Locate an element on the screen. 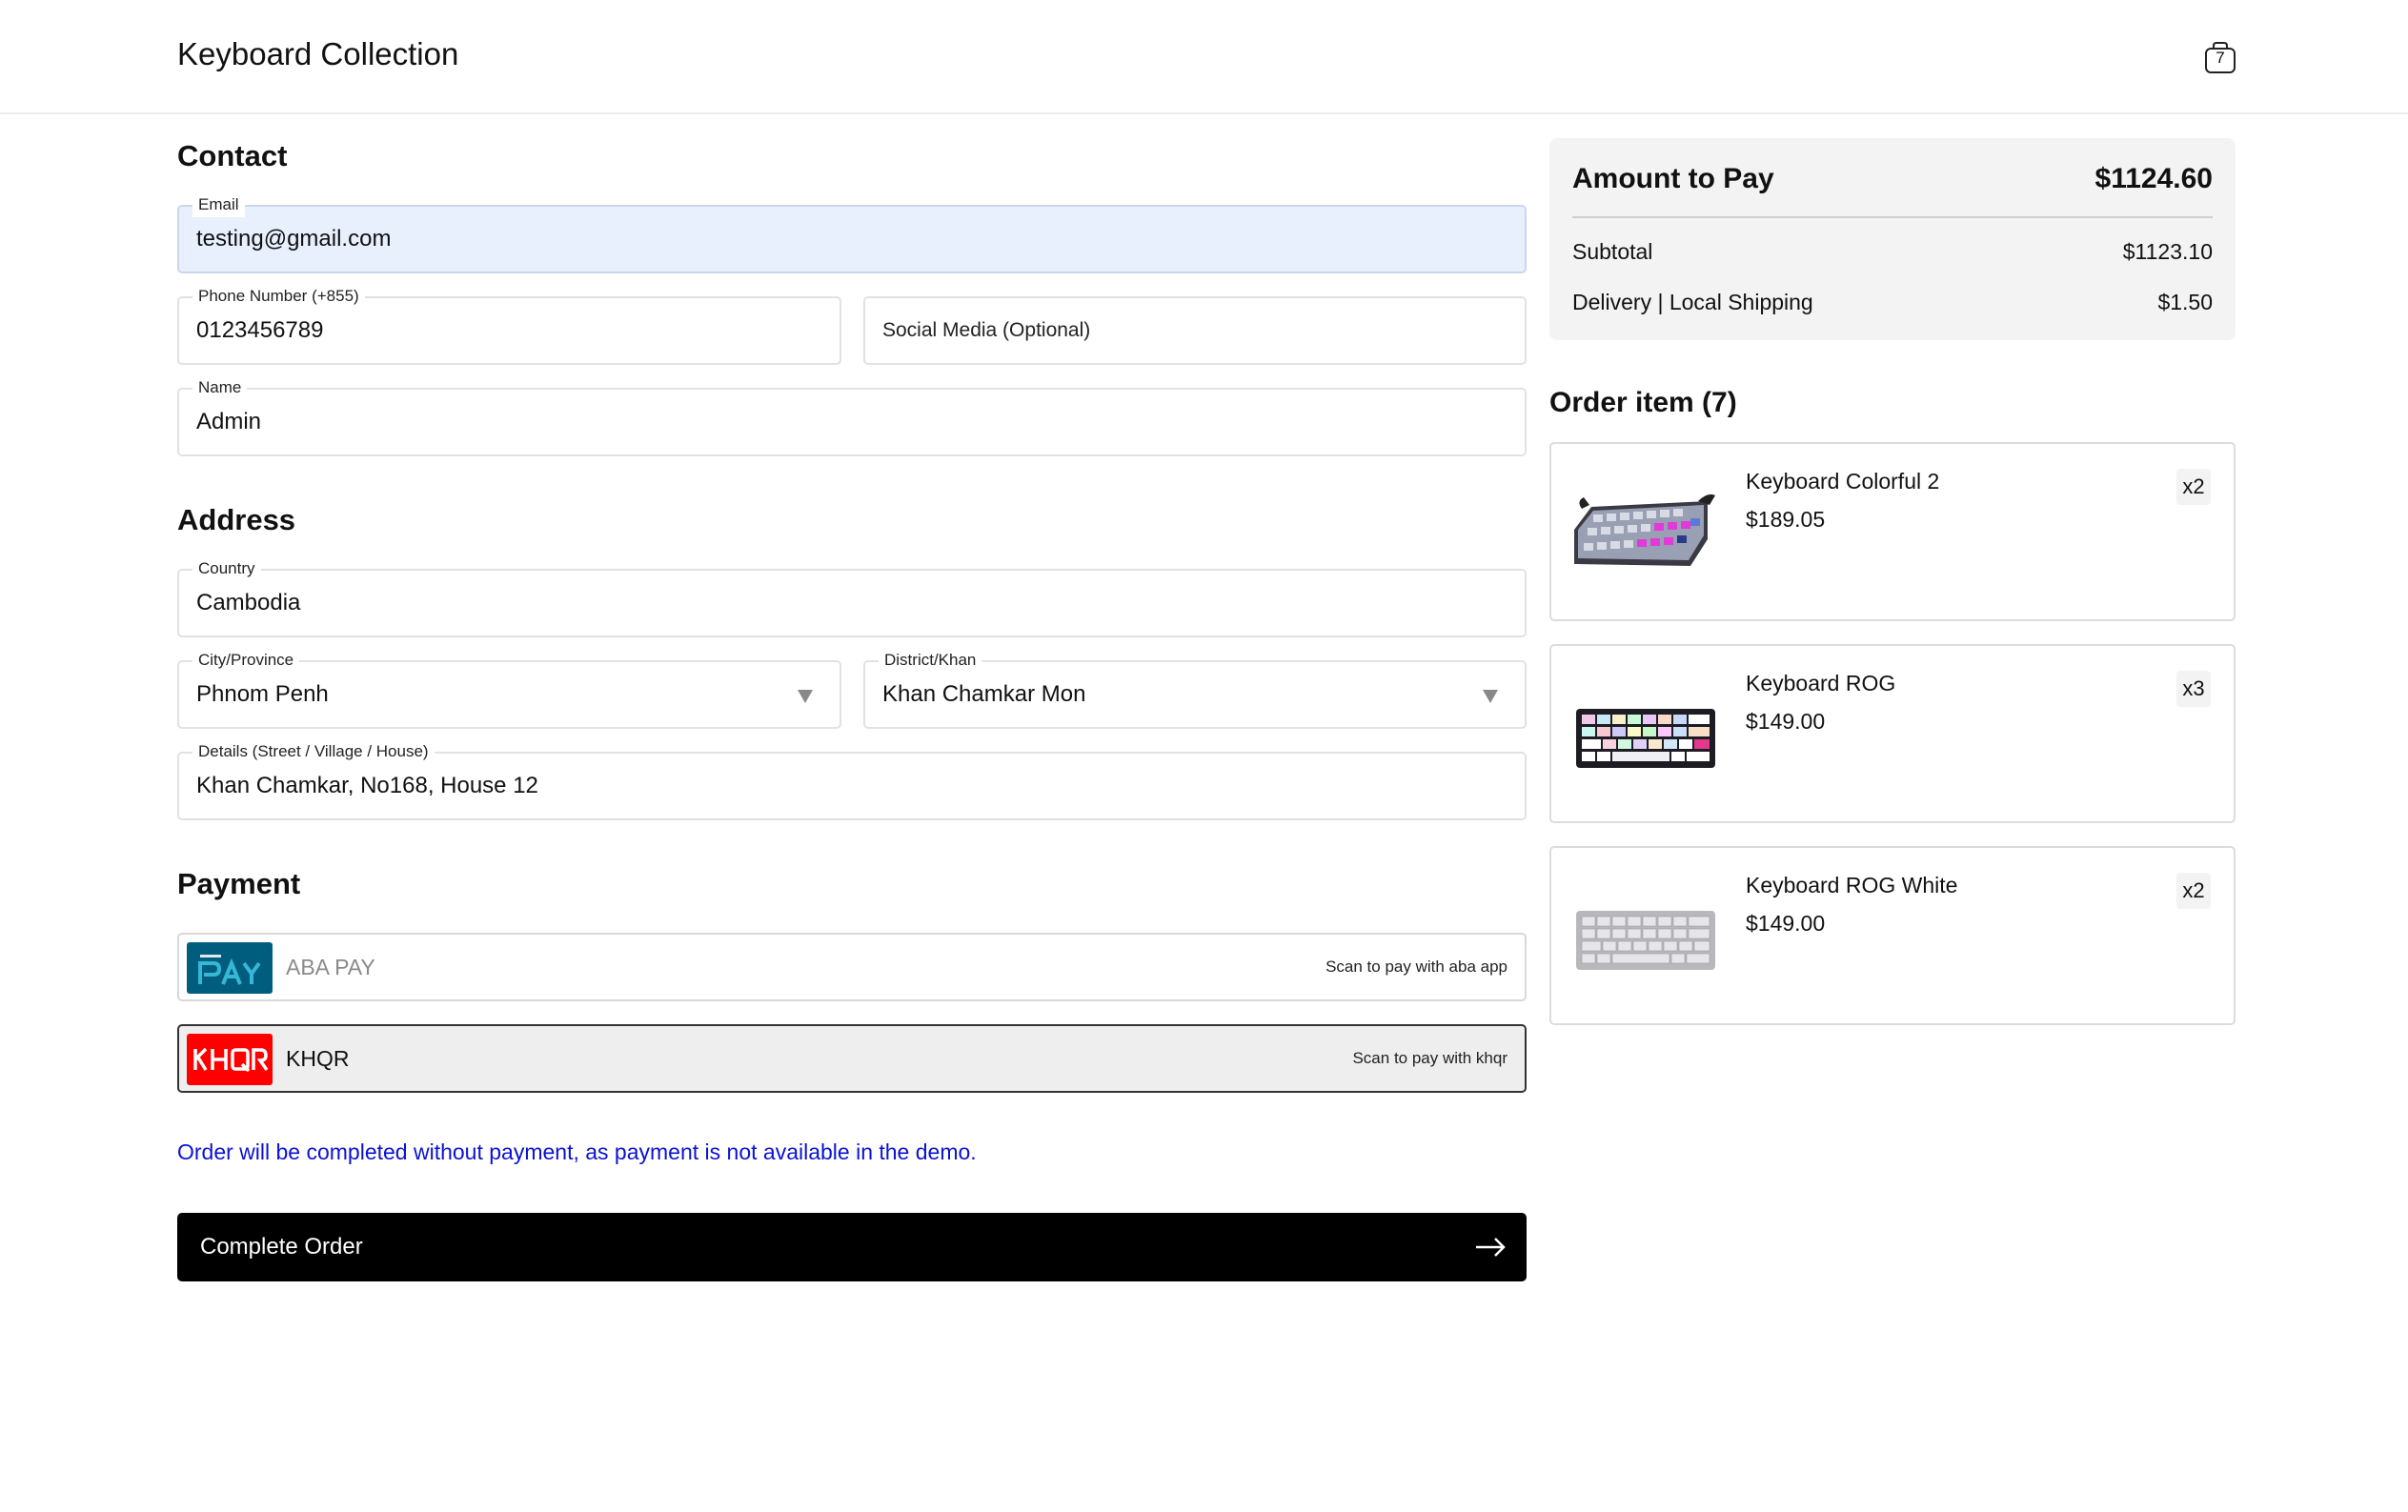 The image size is (2408, 1512). brand-title: Keyboard Collection is located at coordinates (317, 54).